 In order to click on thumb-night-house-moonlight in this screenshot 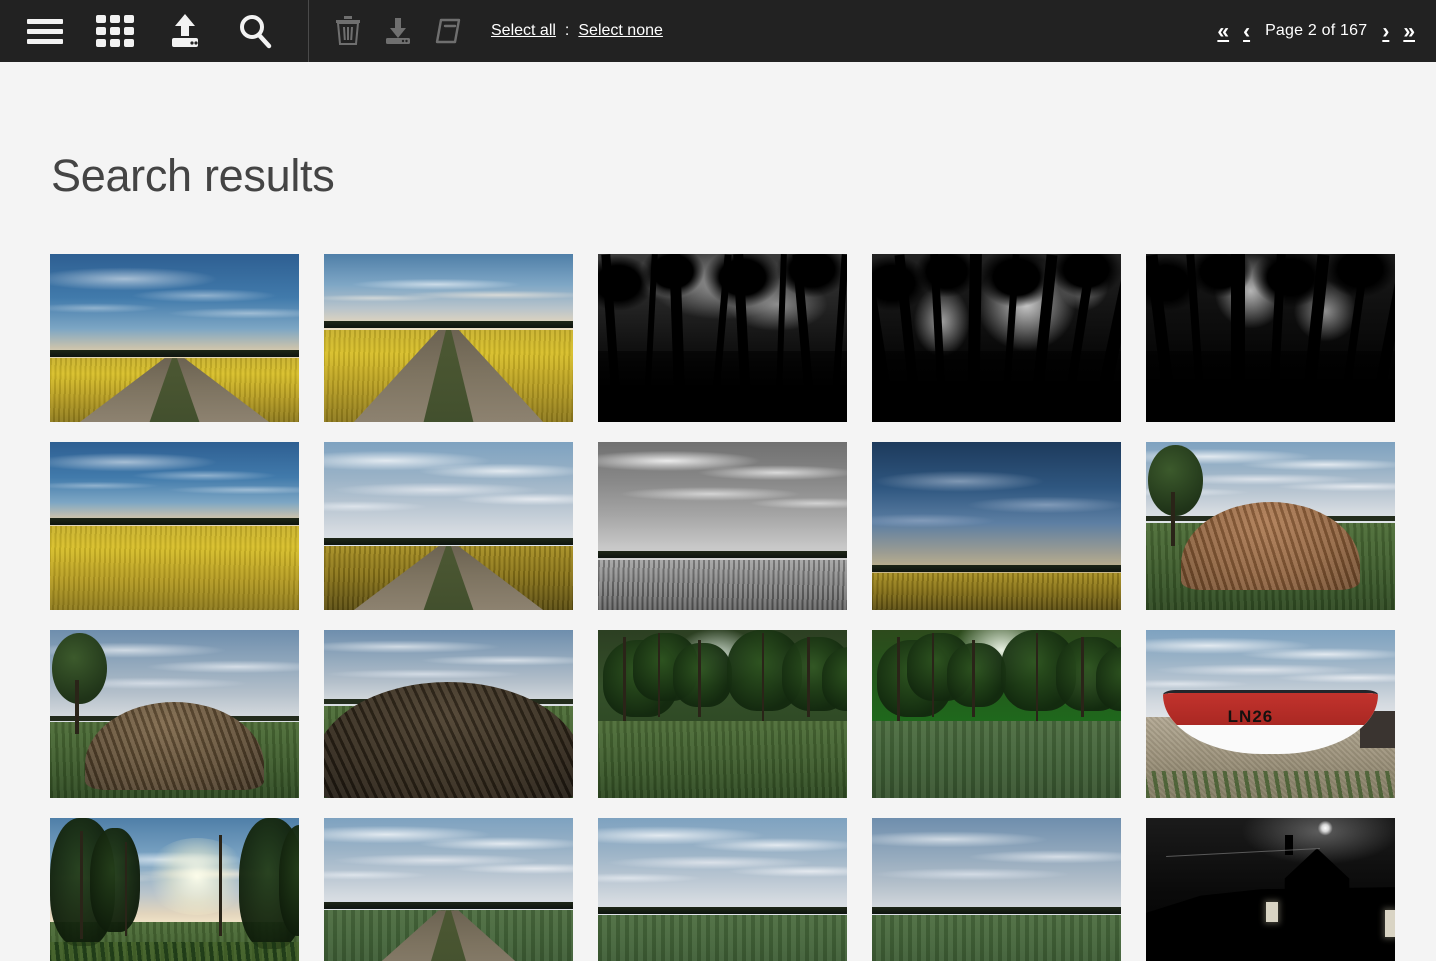, I will do `click(1270, 889)`.